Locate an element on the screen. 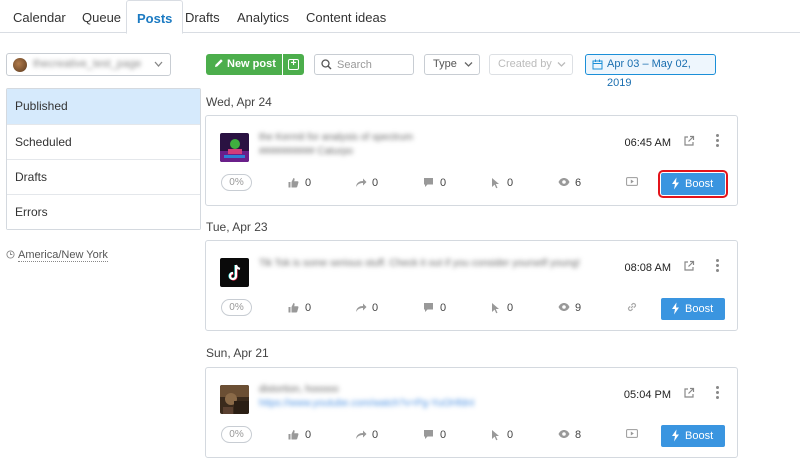 The width and height of the screenshot is (800, 462). search-input: Search is located at coordinates (364, 64).